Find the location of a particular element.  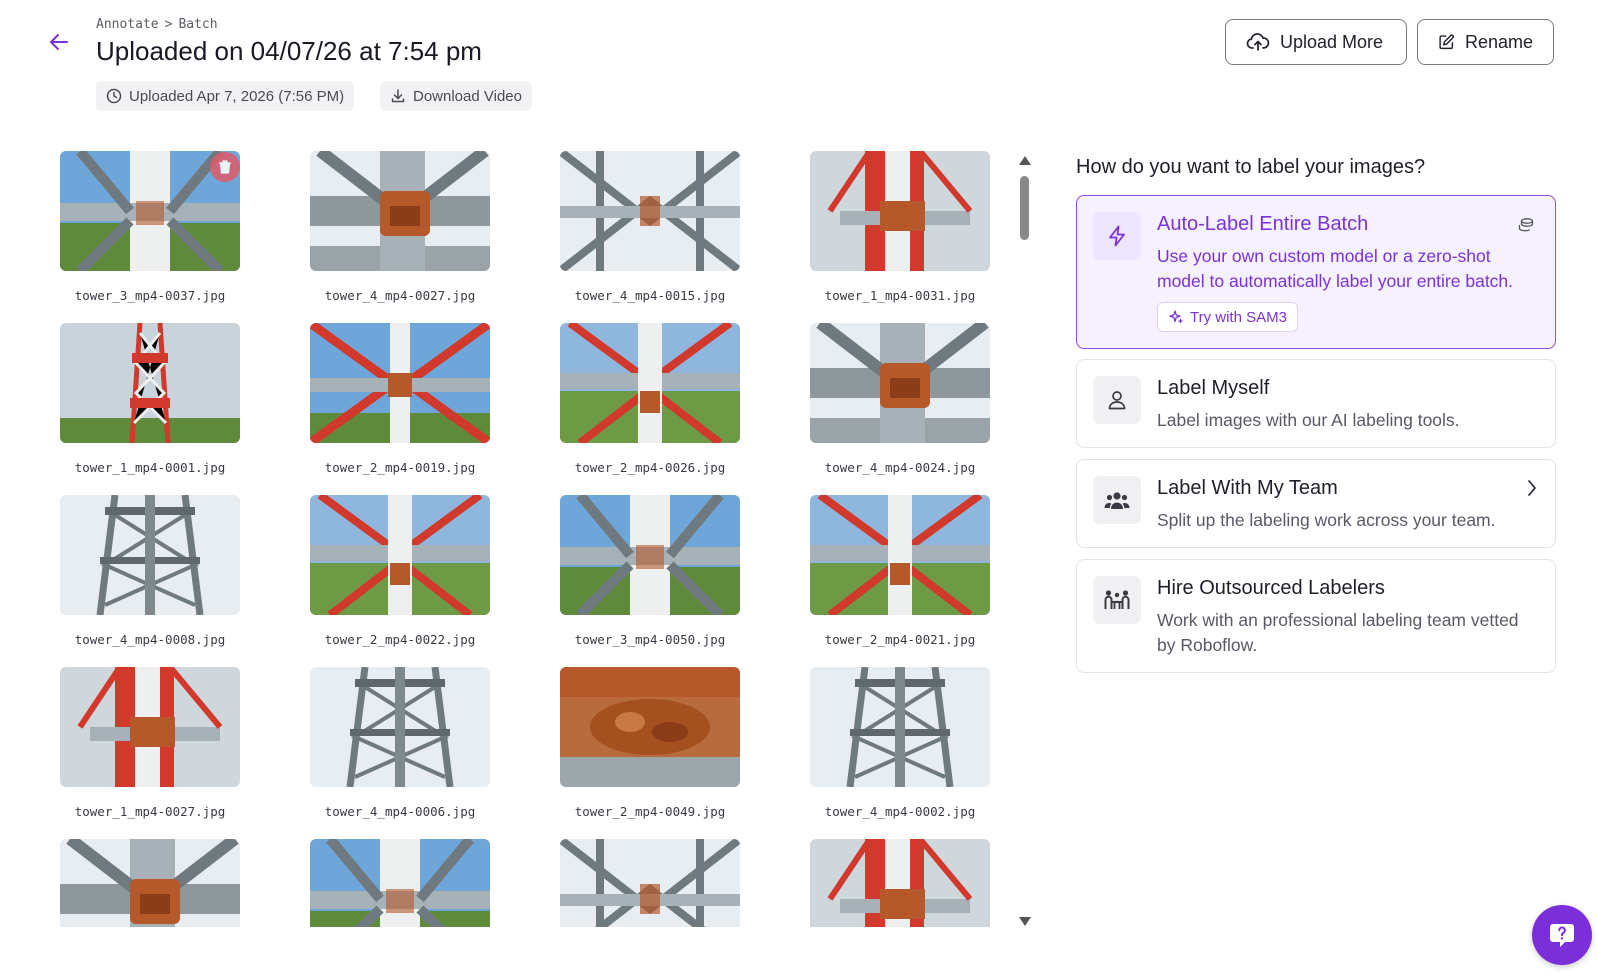

image-tile: tower_2_mp4-0049.jpg is located at coordinates (650, 753).